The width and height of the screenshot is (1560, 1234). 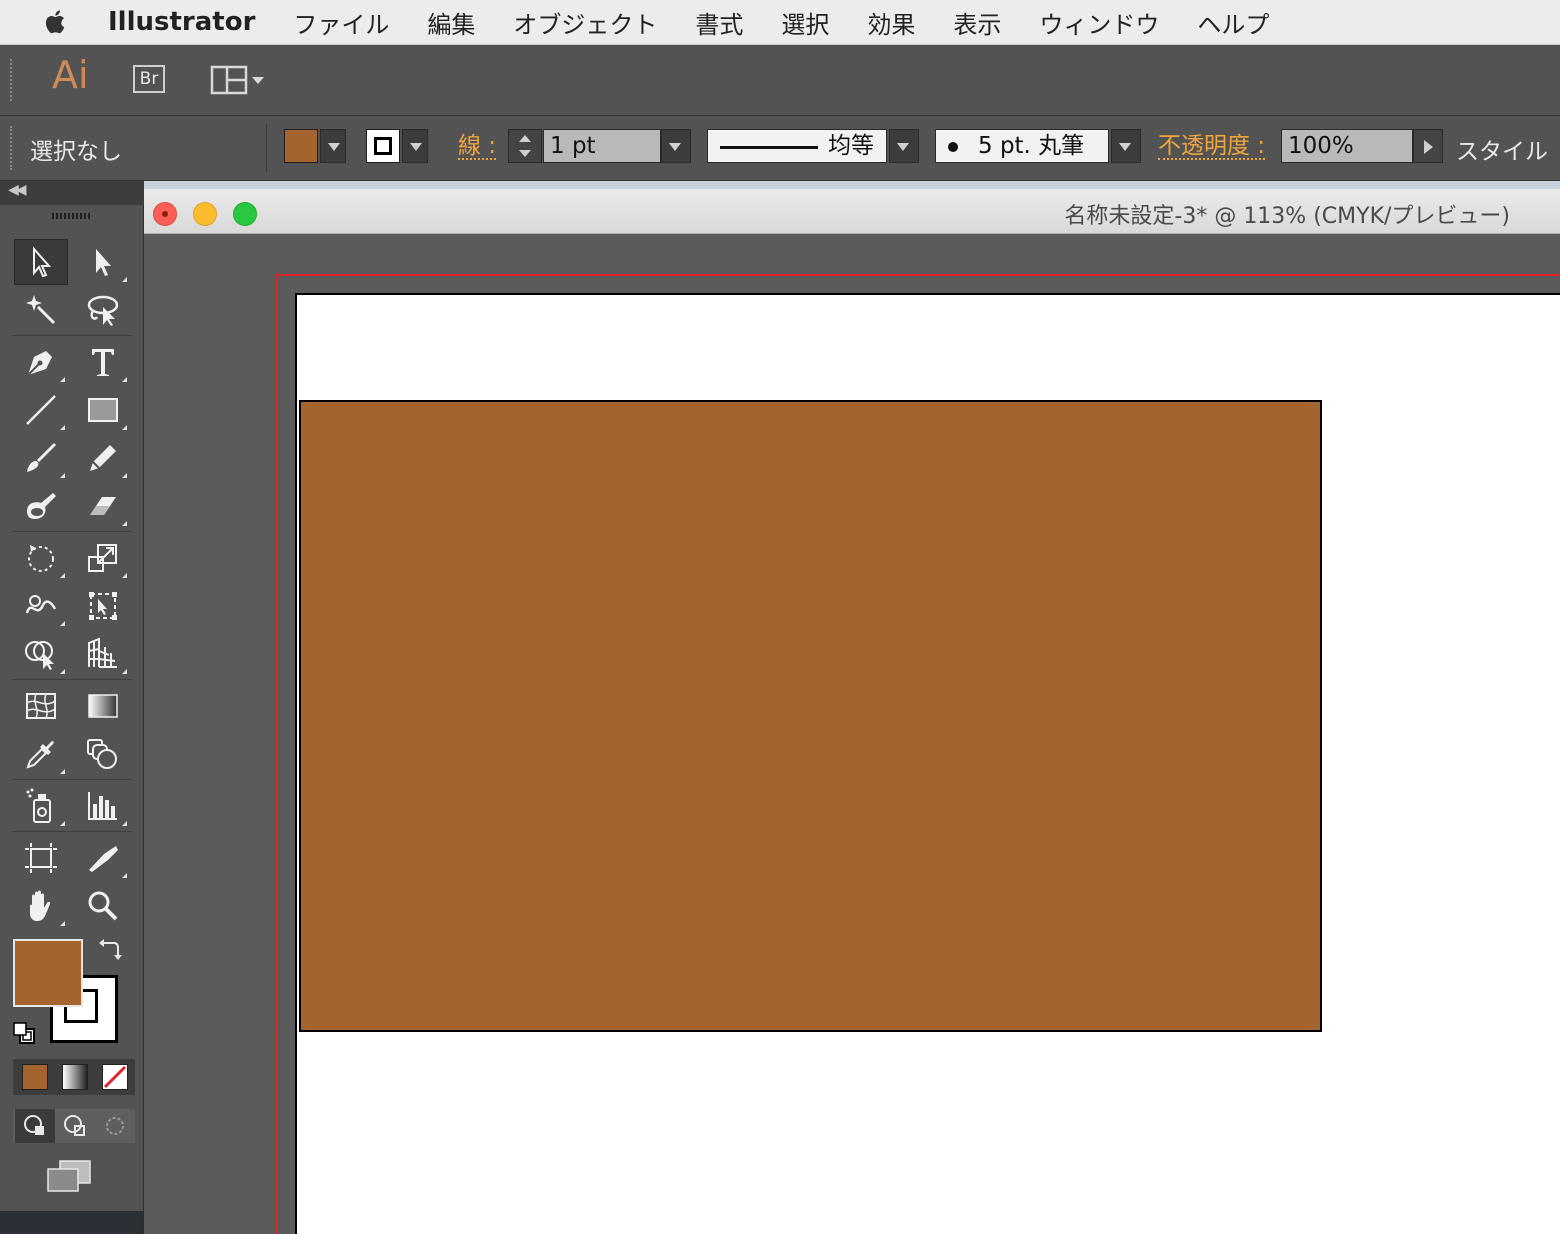 I want to click on zoom-tool, so click(x=103, y=906).